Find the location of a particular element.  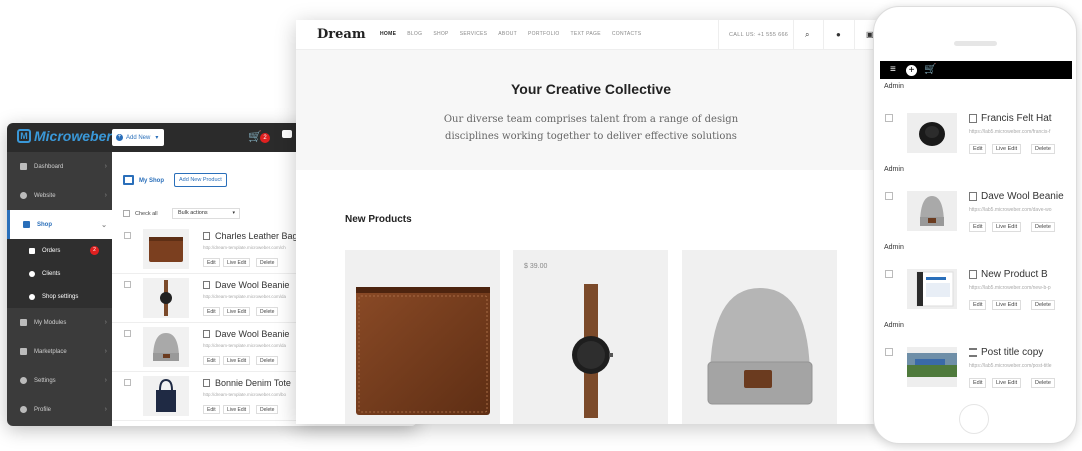

product-title: Bonnie Denim Tote is located at coordinates (253, 383).